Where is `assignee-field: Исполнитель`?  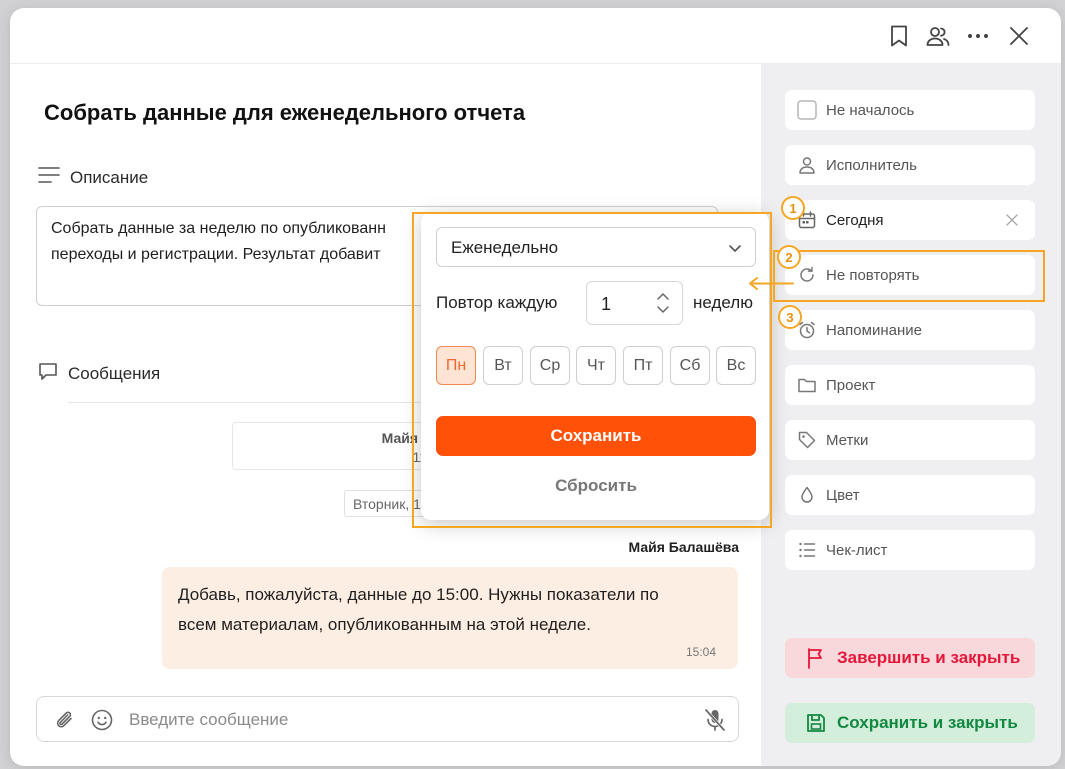
assignee-field: Исполнитель is located at coordinates (910, 165).